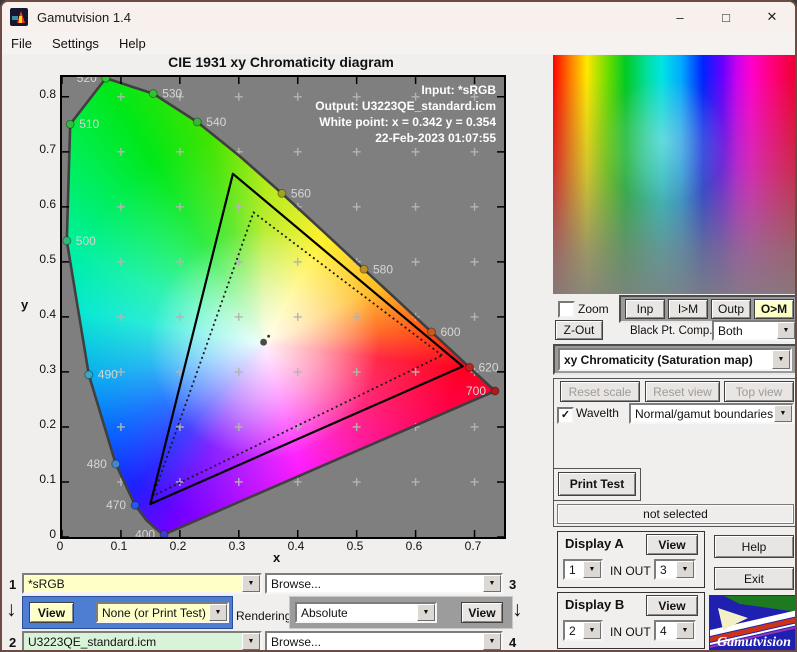 The height and width of the screenshot is (652, 797). What do you see at coordinates (384, 640) in the screenshot?
I see `browse-bottom-select: Browse... ▼` at bounding box center [384, 640].